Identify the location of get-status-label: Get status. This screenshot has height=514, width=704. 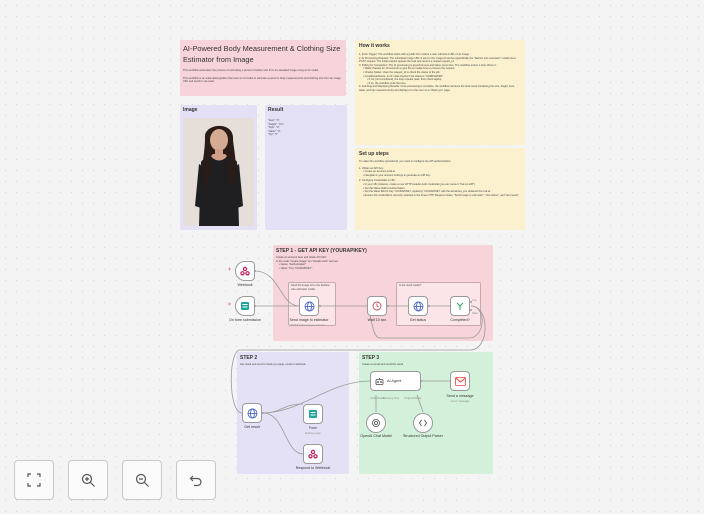
(418, 320).